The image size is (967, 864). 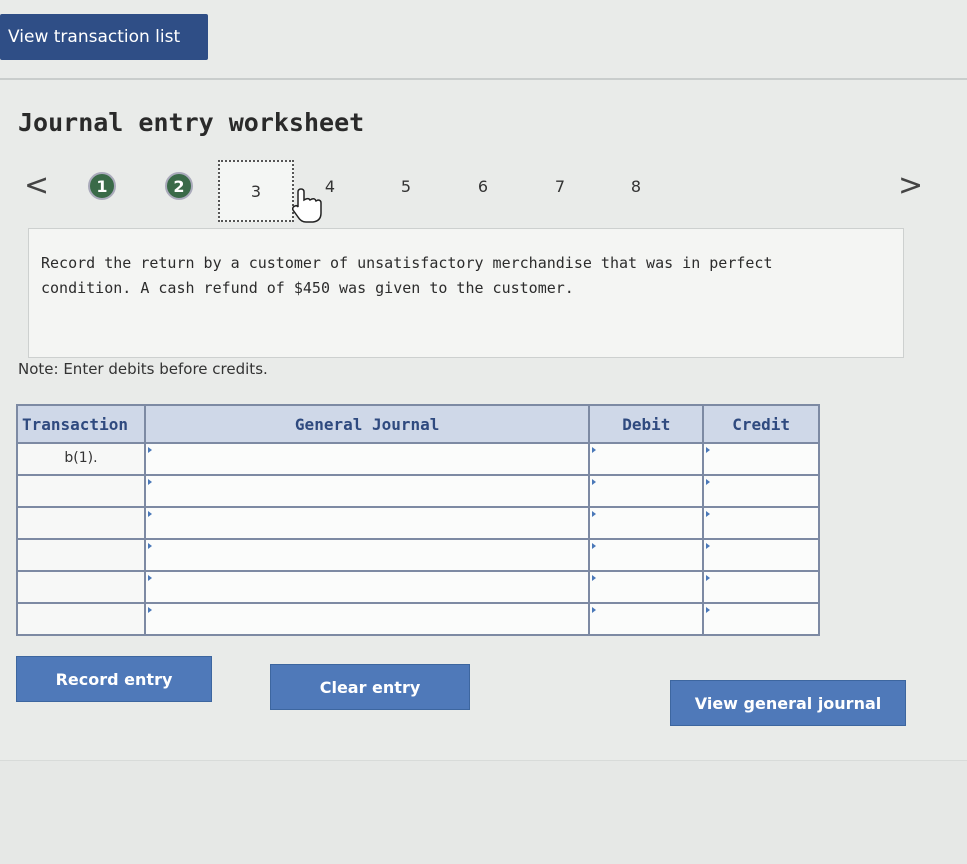 What do you see at coordinates (191, 122) in the screenshot?
I see `page-title: Journal entry worksheet` at bounding box center [191, 122].